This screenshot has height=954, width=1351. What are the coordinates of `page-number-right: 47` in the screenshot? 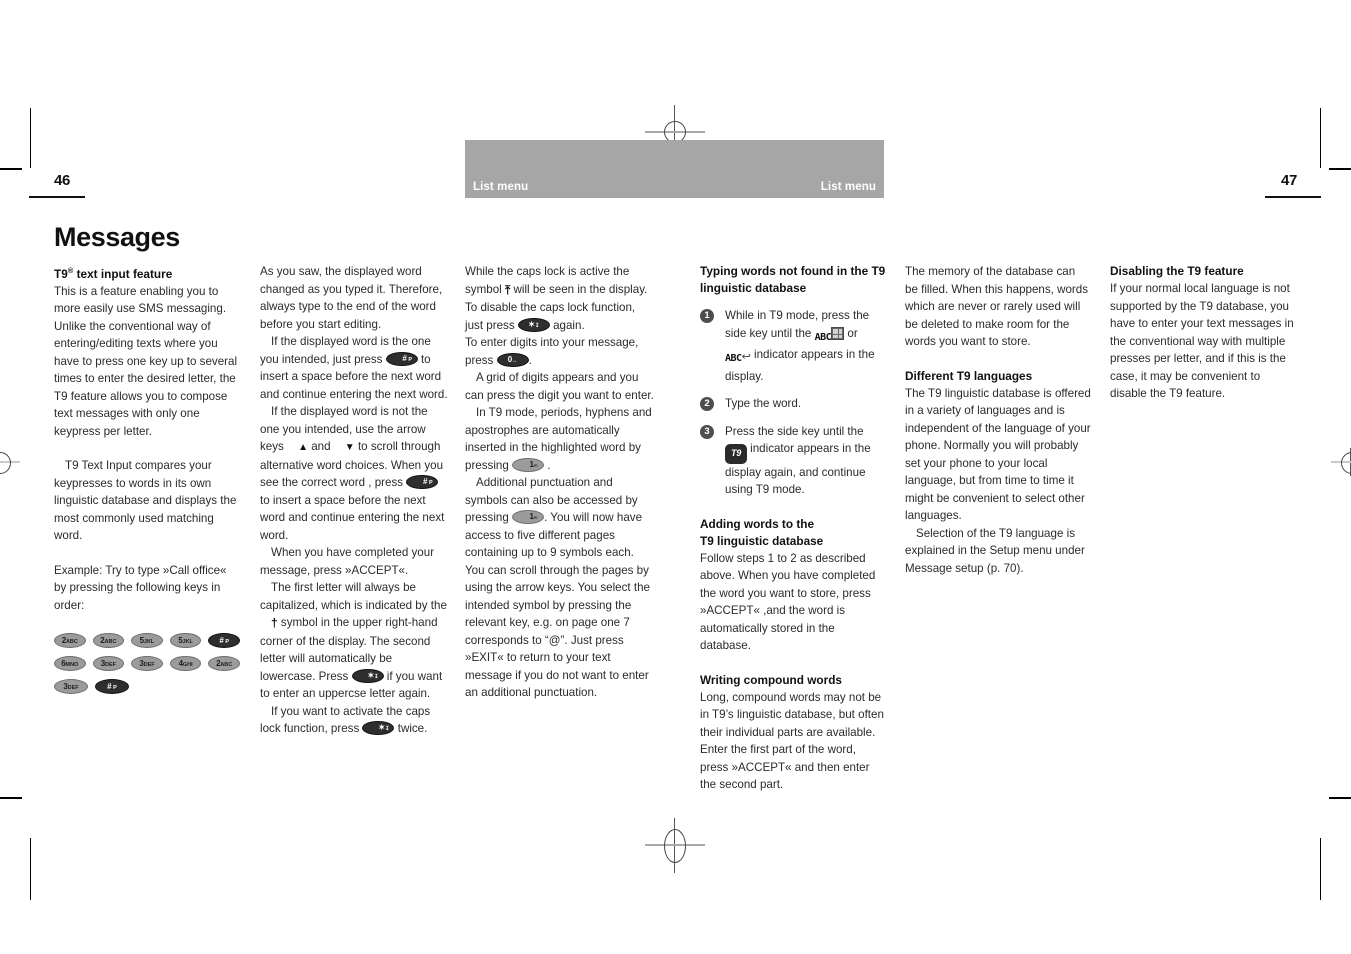 It's located at (1289, 180).